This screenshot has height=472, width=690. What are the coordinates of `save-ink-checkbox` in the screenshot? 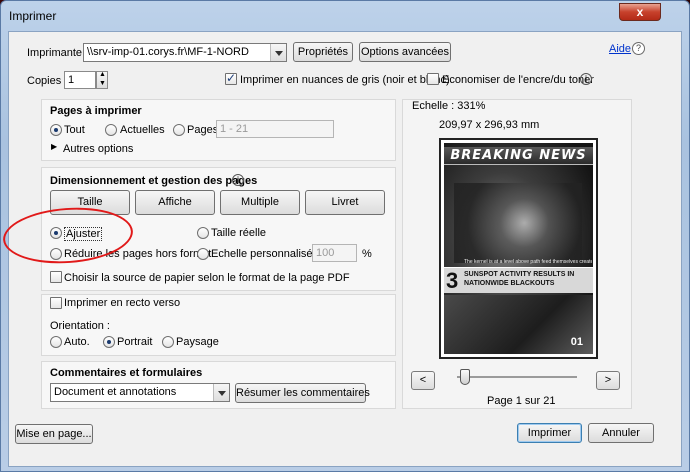 It's located at (433, 79).